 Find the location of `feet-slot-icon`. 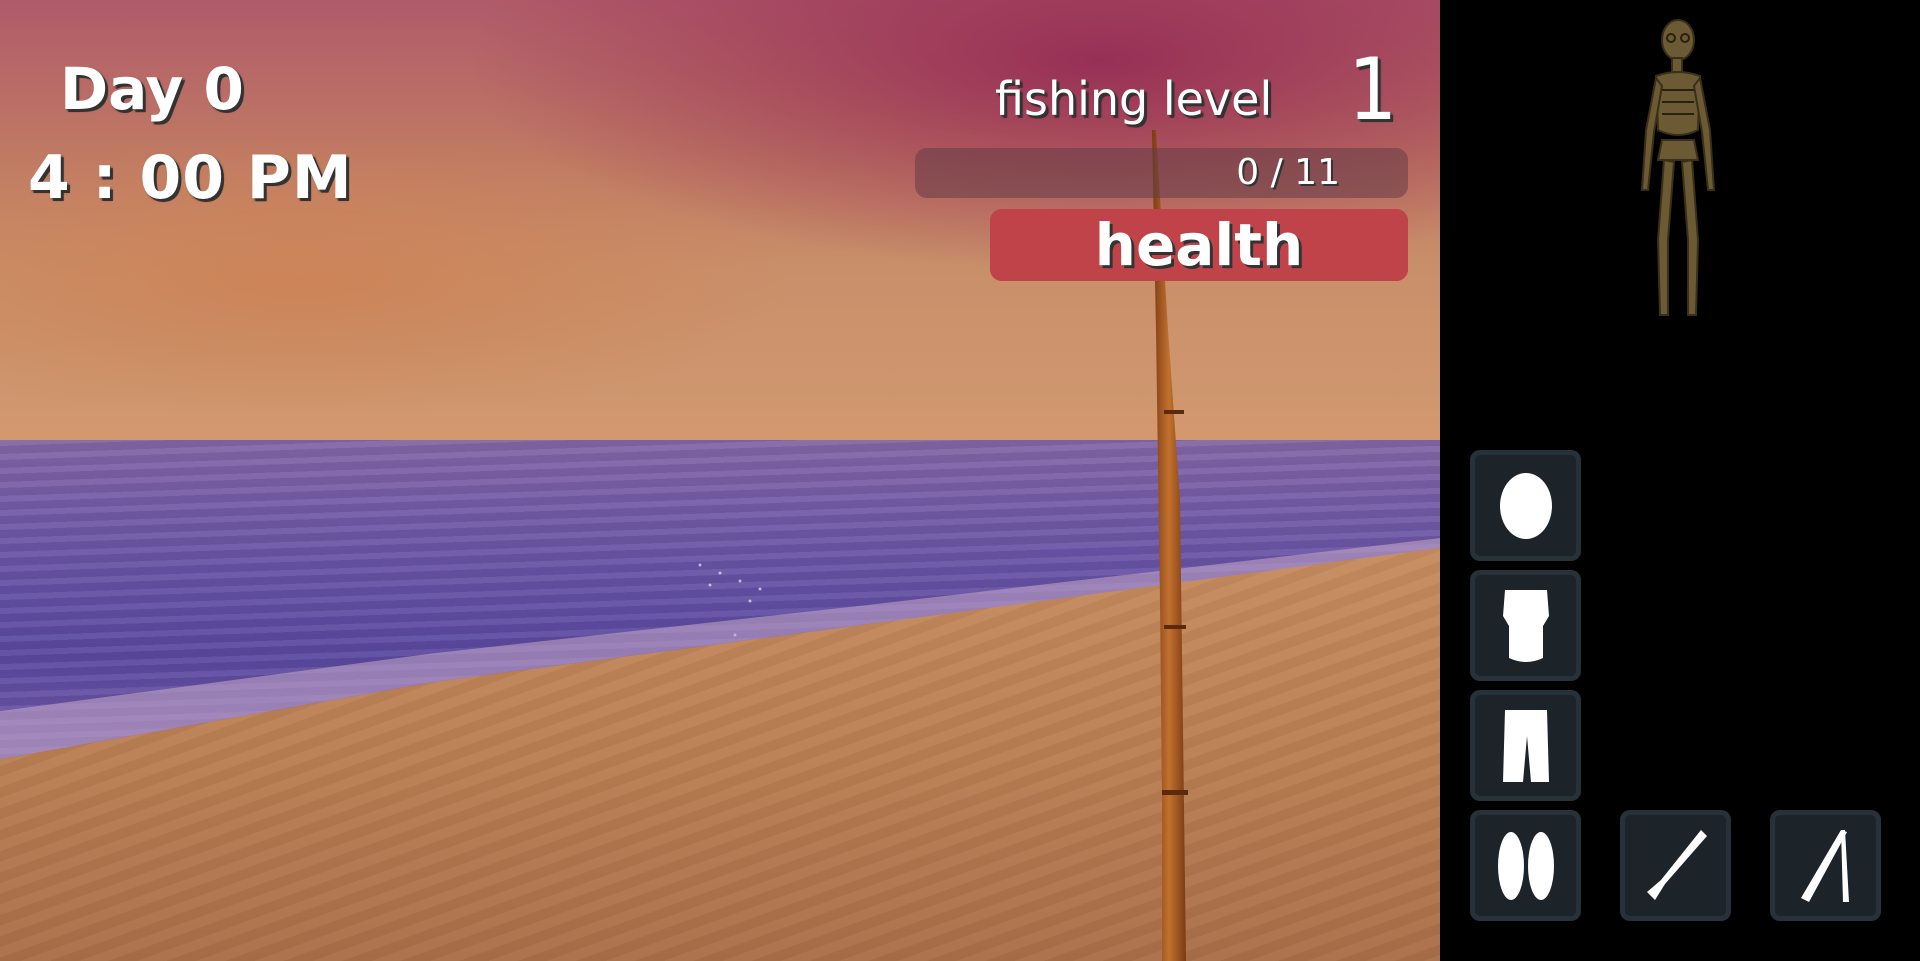

feet-slot-icon is located at coordinates (1525, 865).